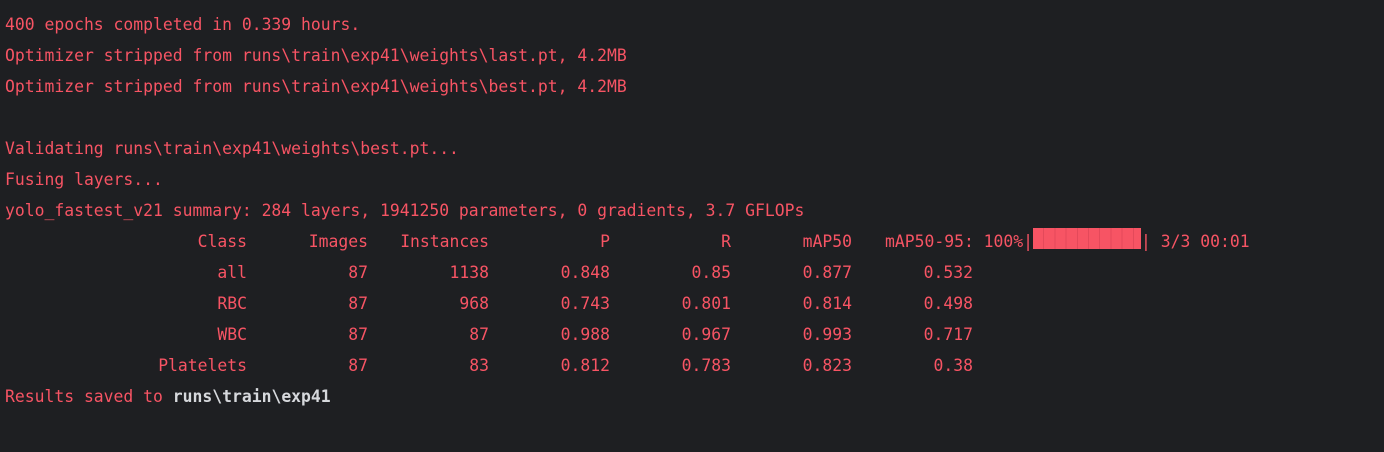  I want to click on header-map5095-progress: mAP50-95: 100%| | 3/3 00:01, so click(1067, 241).